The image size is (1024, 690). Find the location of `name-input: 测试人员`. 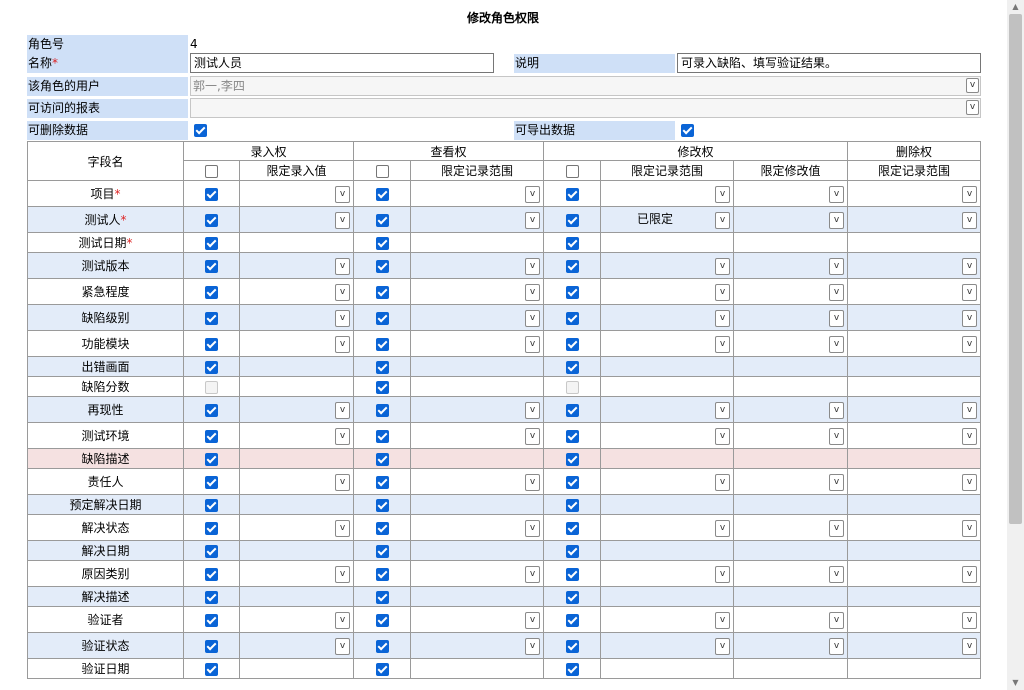

name-input: 测试人员 is located at coordinates (342, 63).